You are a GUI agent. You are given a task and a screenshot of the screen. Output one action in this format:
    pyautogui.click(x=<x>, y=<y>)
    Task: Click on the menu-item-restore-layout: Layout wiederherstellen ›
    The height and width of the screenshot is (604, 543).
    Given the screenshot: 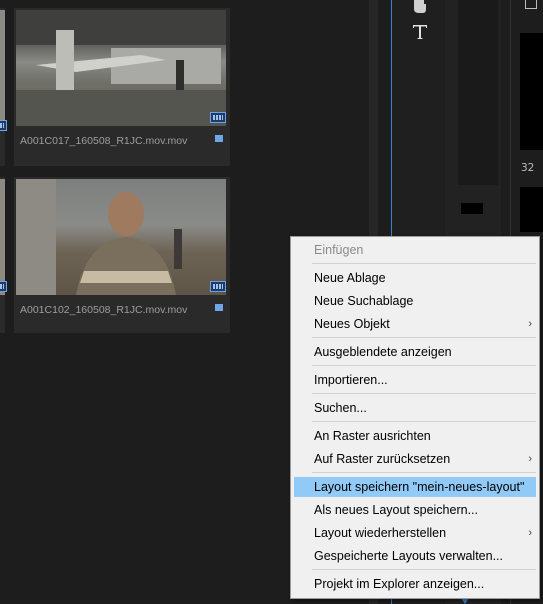 What is the action you would take?
    pyautogui.click(x=415, y=533)
    